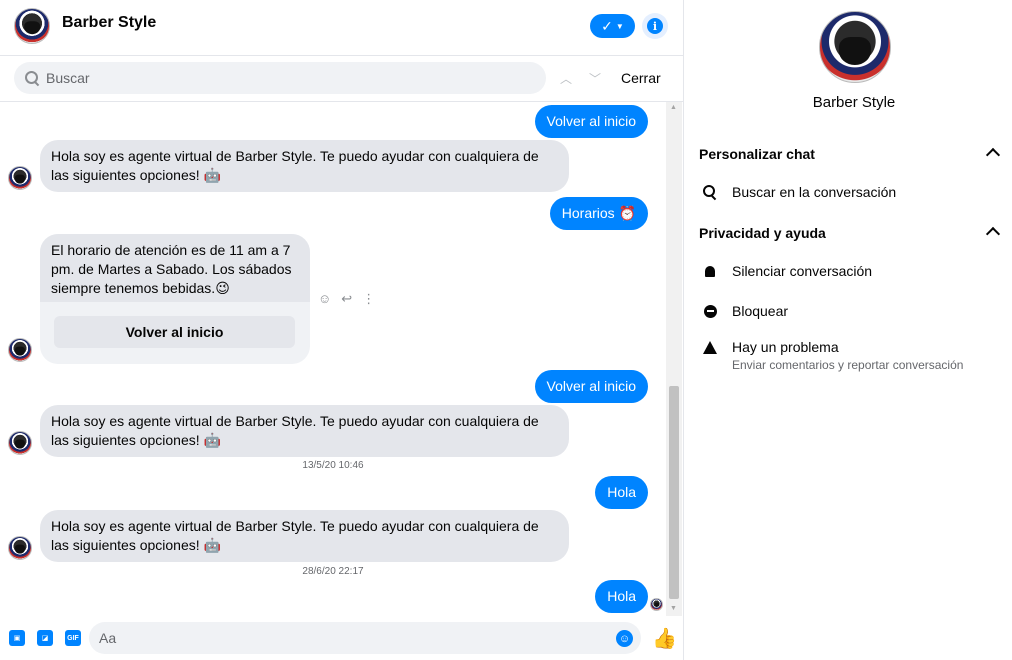 The image size is (1012, 660). What do you see at coordinates (814, 192) in the screenshot?
I see `row-label: Buscar en la conversación` at bounding box center [814, 192].